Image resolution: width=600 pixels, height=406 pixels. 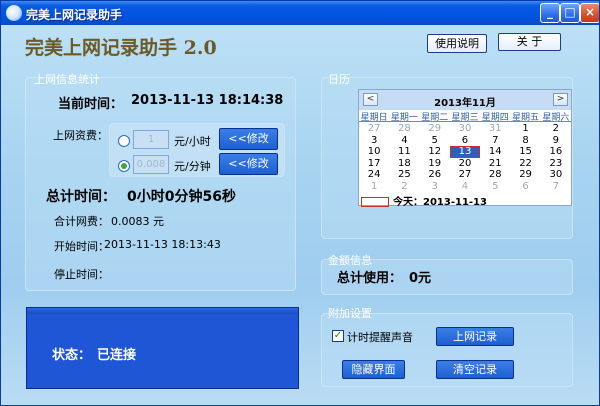 I want to click on weekday-header: 星期日, so click(x=374, y=116).